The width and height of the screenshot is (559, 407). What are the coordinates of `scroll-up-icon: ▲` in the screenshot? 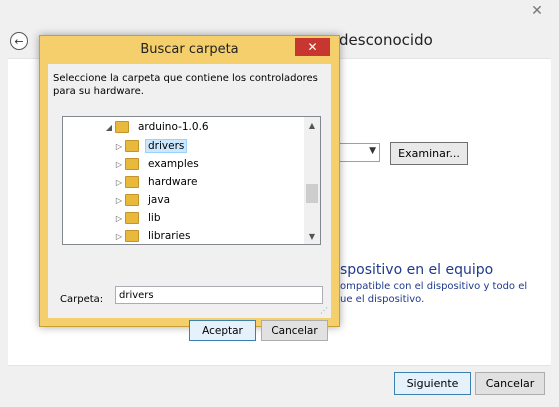 It's located at (312, 125).